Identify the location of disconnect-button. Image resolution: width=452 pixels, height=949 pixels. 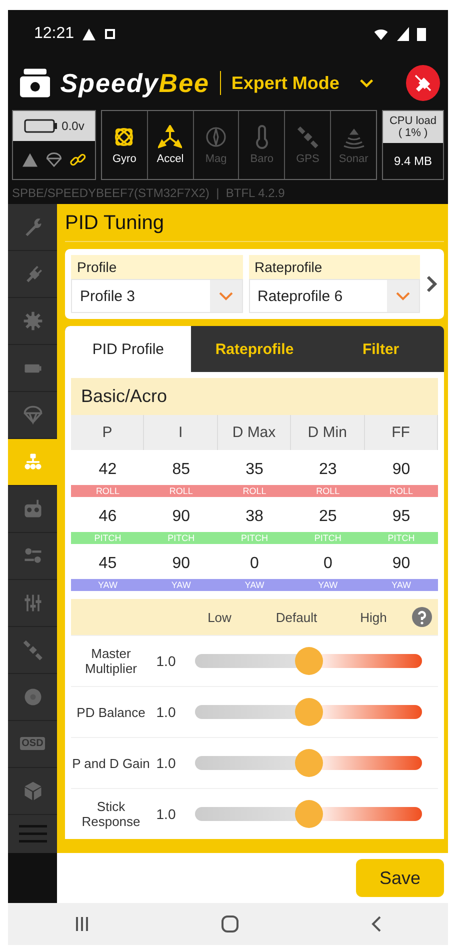
(423, 83).